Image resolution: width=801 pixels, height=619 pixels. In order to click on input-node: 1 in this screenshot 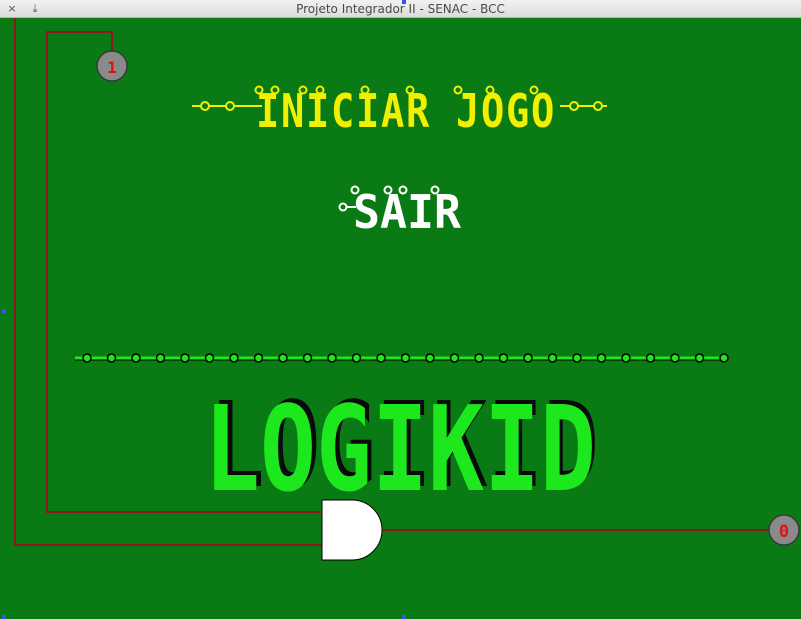, I will do `click(112, 66)`.